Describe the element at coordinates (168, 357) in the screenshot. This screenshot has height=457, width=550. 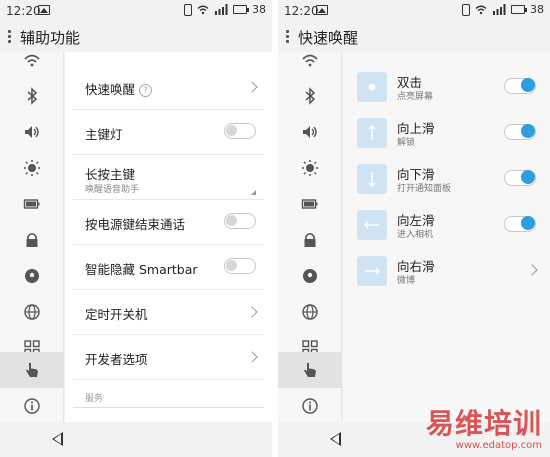
I see `list-item-developer-options: 开发者选项` at that location.